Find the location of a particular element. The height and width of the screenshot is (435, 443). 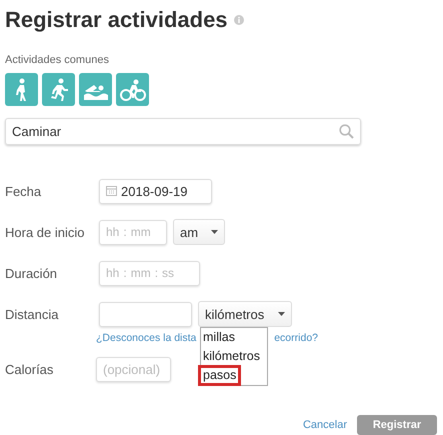

ampm-select: am is located at coordinates (199, 232).